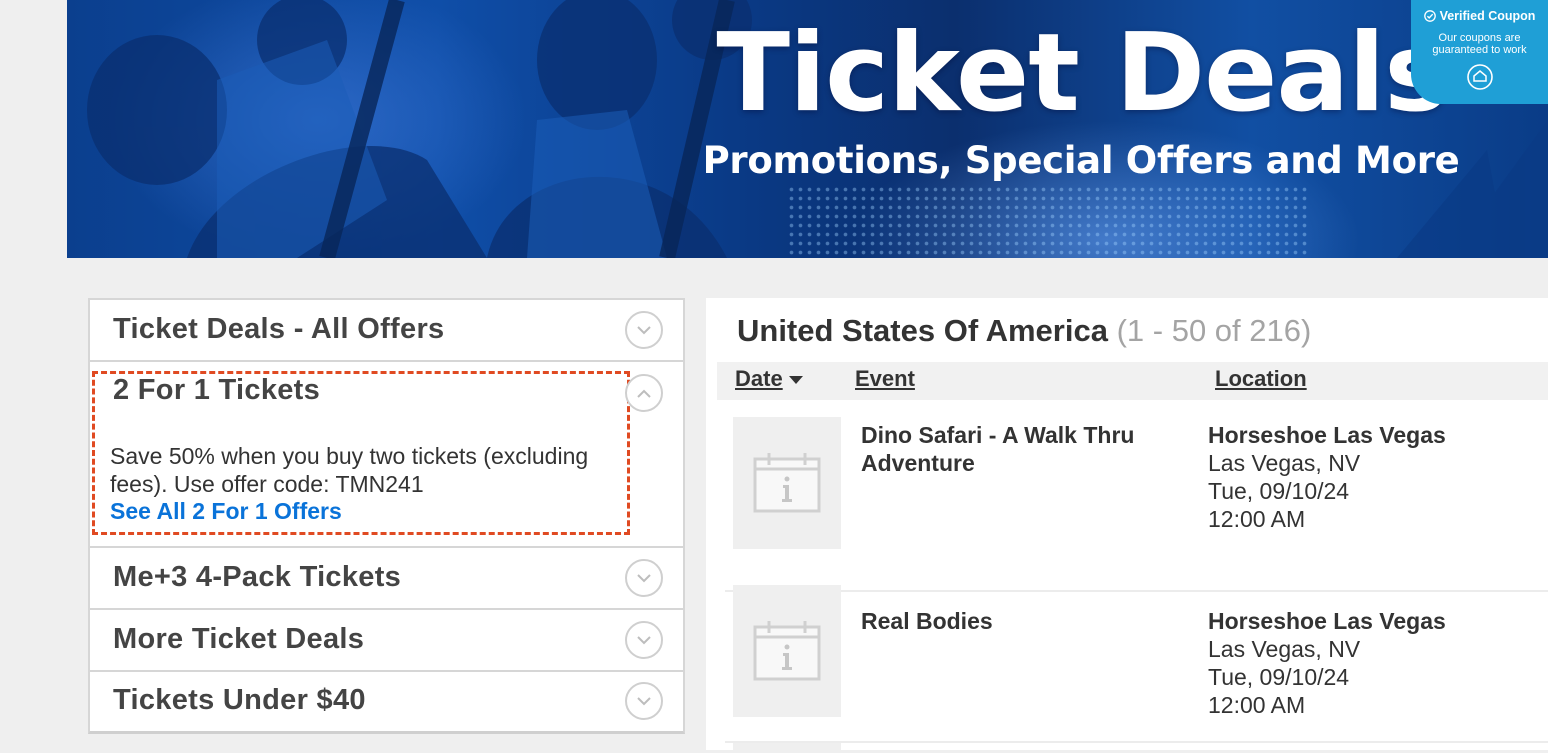 The image size is (1548, 753). What do you see at coordinates (217, 390) in the screenshot?
I see `accordion-item-label: 2 For 1 Tickets` at bounding box center [217, 390].